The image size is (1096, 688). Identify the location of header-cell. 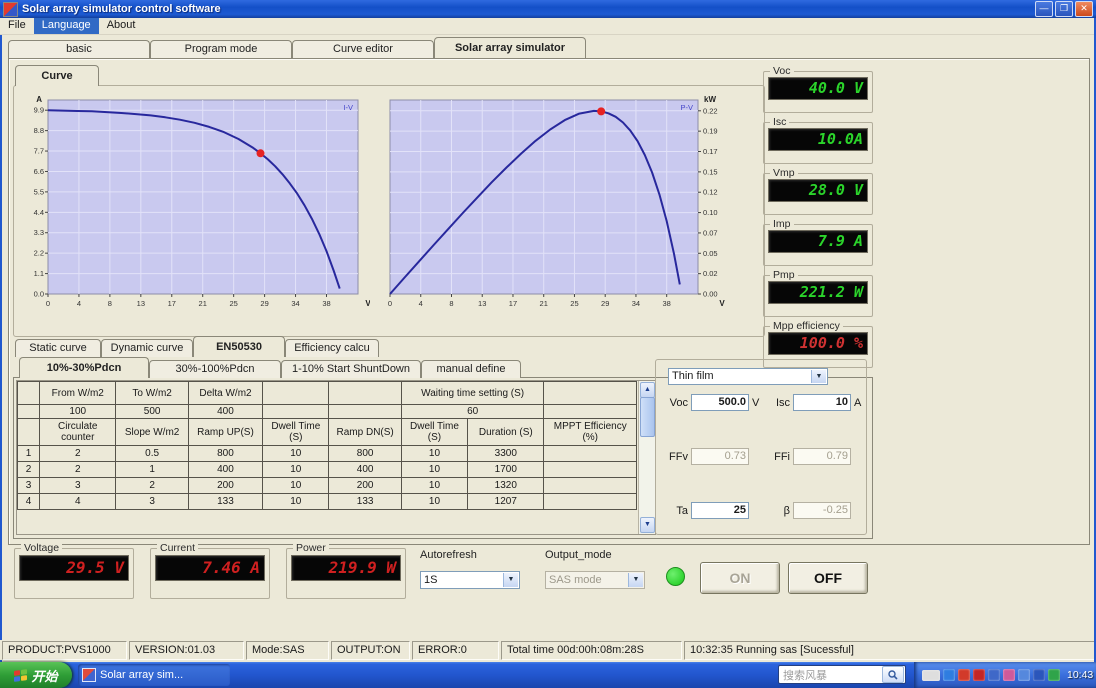
(296, 393).